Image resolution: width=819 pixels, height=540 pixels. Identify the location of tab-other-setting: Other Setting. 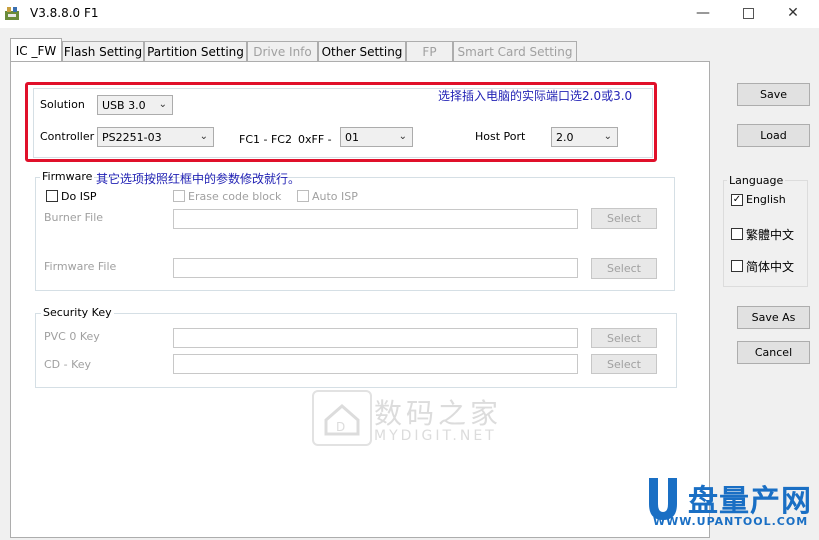
(362, 51).